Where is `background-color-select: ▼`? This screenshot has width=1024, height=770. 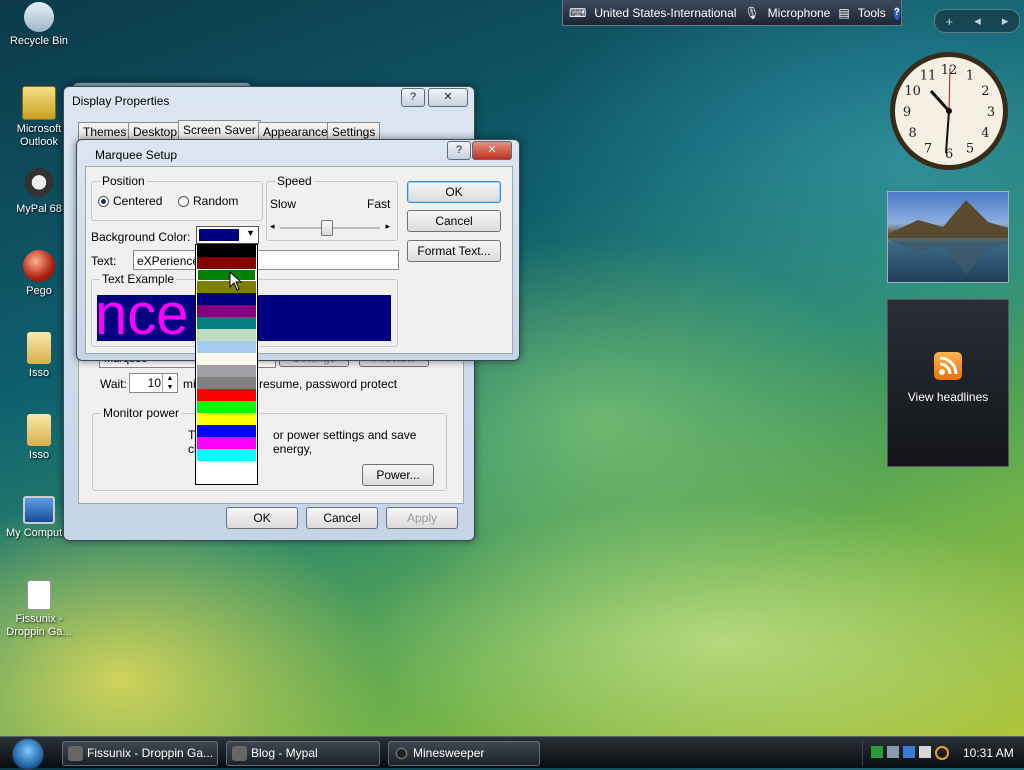 background-color-select: ▼ is located at coordinates (227, 235).